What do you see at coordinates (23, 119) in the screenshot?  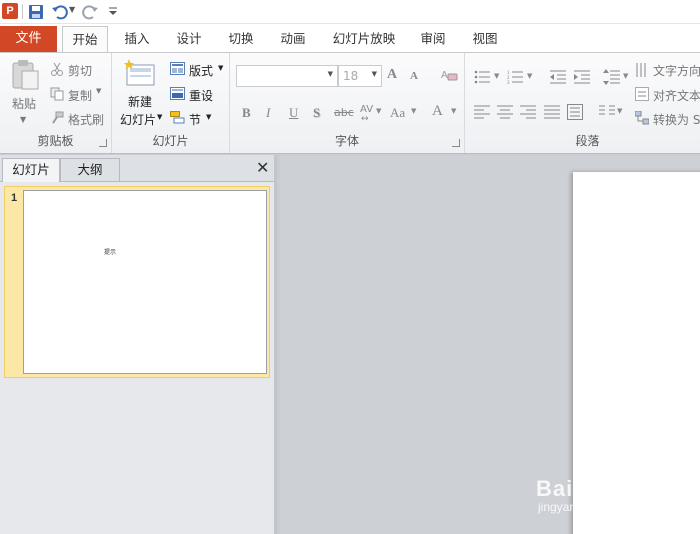 I see `paste-dropdown-icon: ▼` at bounding box center [23, 119].